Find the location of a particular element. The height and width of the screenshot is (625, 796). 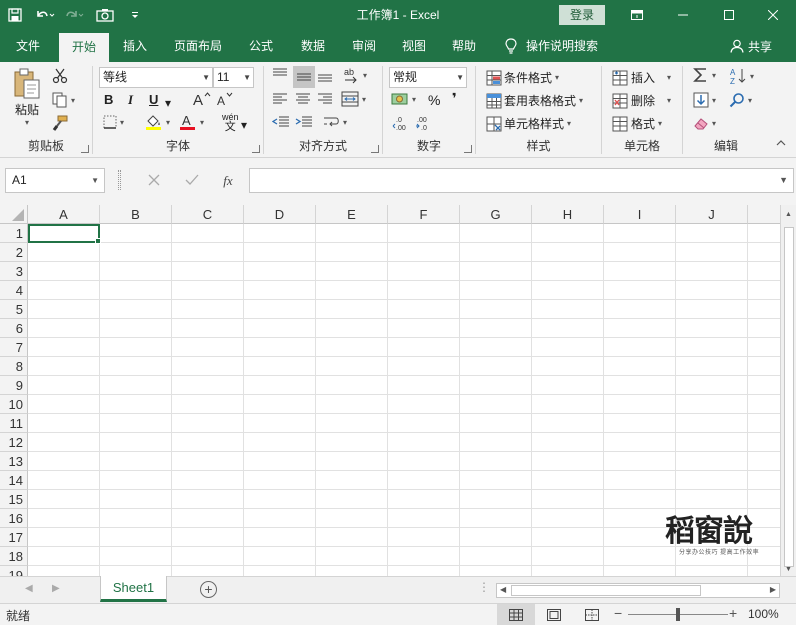

merge-center-button: ▾ is located at coordinates (353, 99).